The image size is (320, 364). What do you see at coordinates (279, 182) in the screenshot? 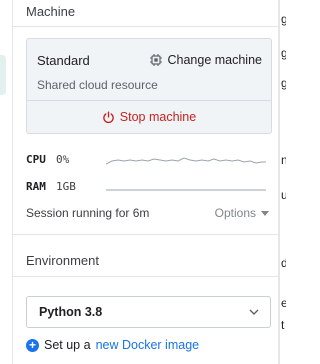
I see `panel-edge` at bounding box center [279, 182].